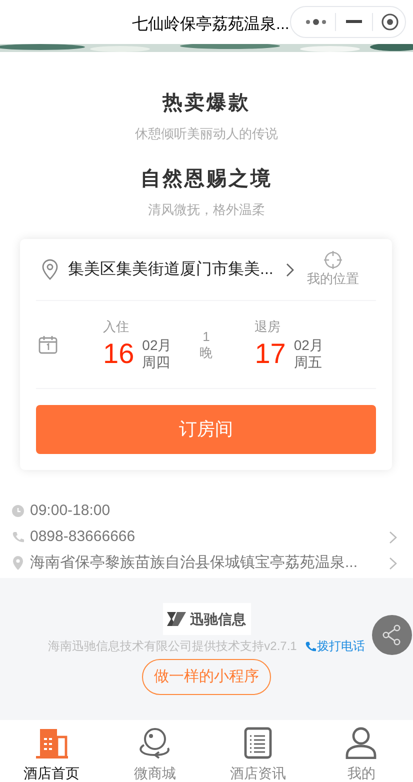 The image size is (413, 782). What do you see at coordinates (354, 22) in the screenshot?
I see `minimize-icon` at bounding box center [354, 22].